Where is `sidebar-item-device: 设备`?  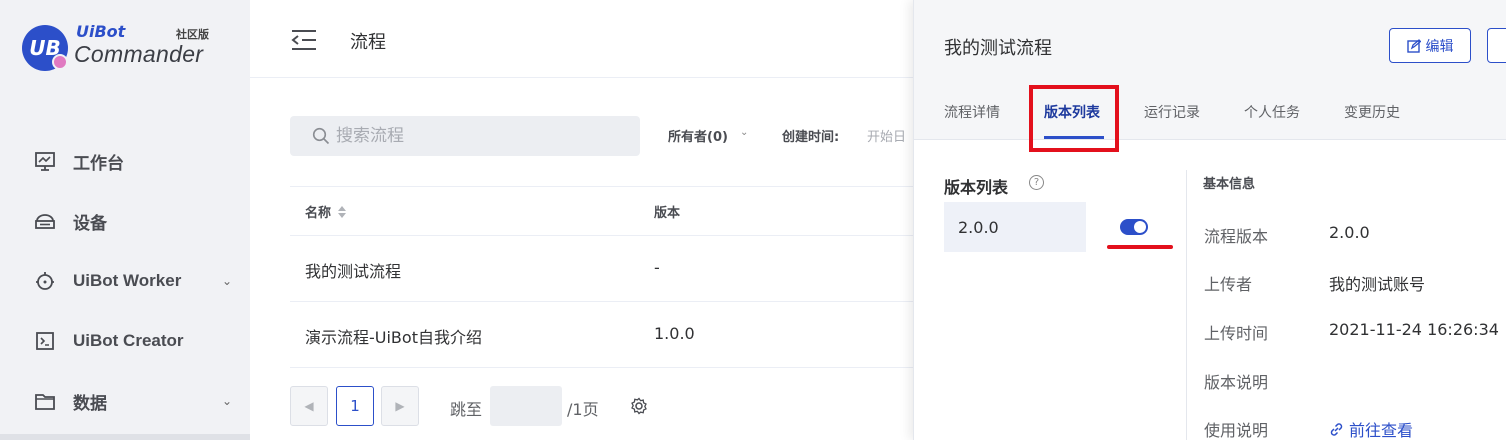 sidebar-item-device: 设备 is located at coordinates (125, 221).